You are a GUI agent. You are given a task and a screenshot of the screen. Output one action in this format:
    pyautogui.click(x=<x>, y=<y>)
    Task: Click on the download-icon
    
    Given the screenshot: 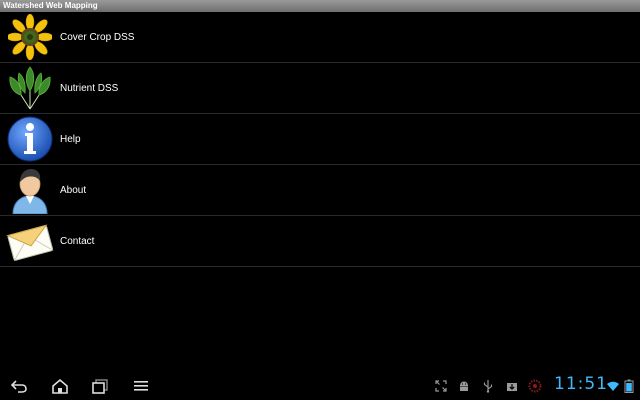 What is the action you would take?
    pyautogui.click(x=512, y=386)
    